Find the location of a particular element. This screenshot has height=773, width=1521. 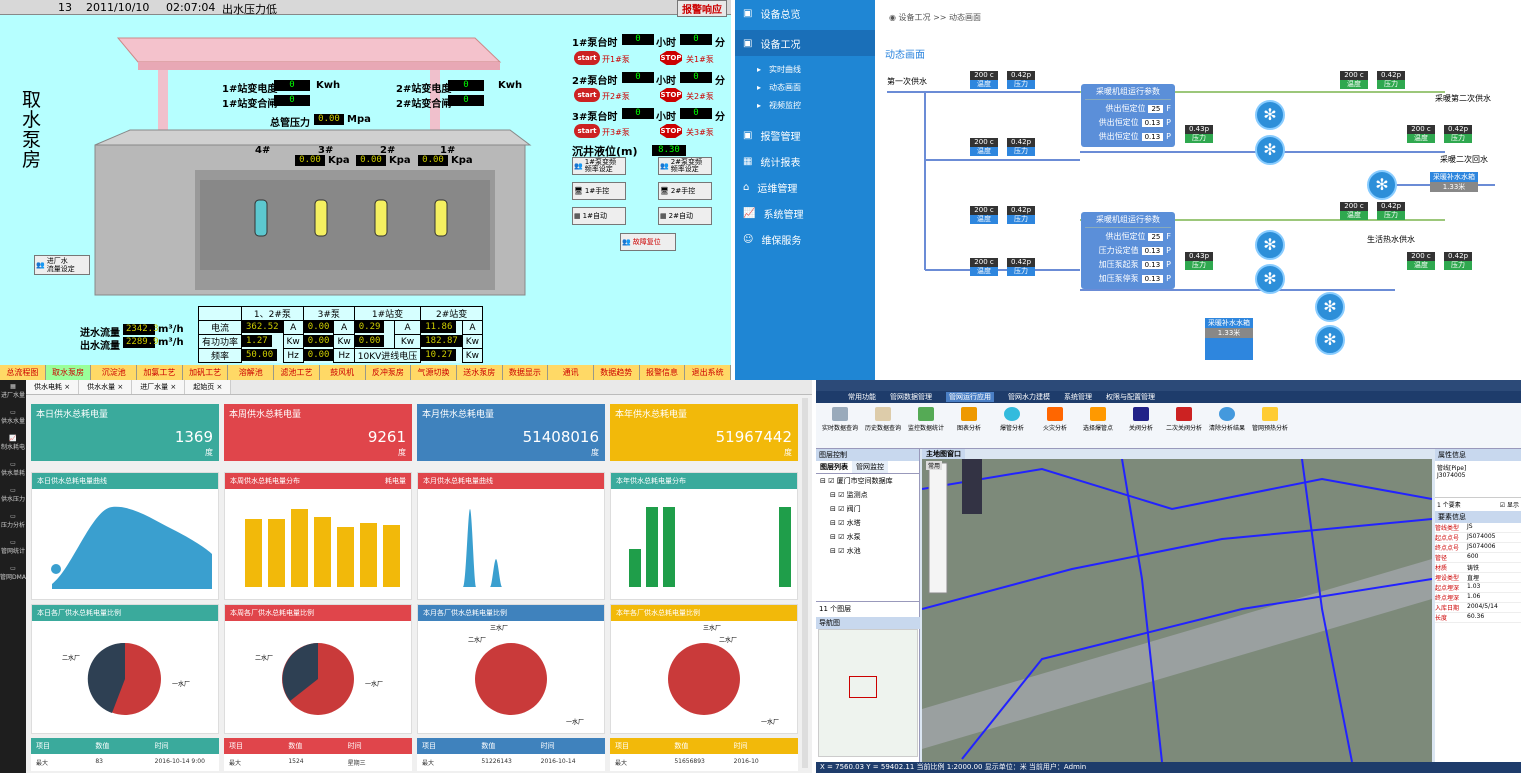

start-pump-2-button: start is located at coordinates (587, 95).